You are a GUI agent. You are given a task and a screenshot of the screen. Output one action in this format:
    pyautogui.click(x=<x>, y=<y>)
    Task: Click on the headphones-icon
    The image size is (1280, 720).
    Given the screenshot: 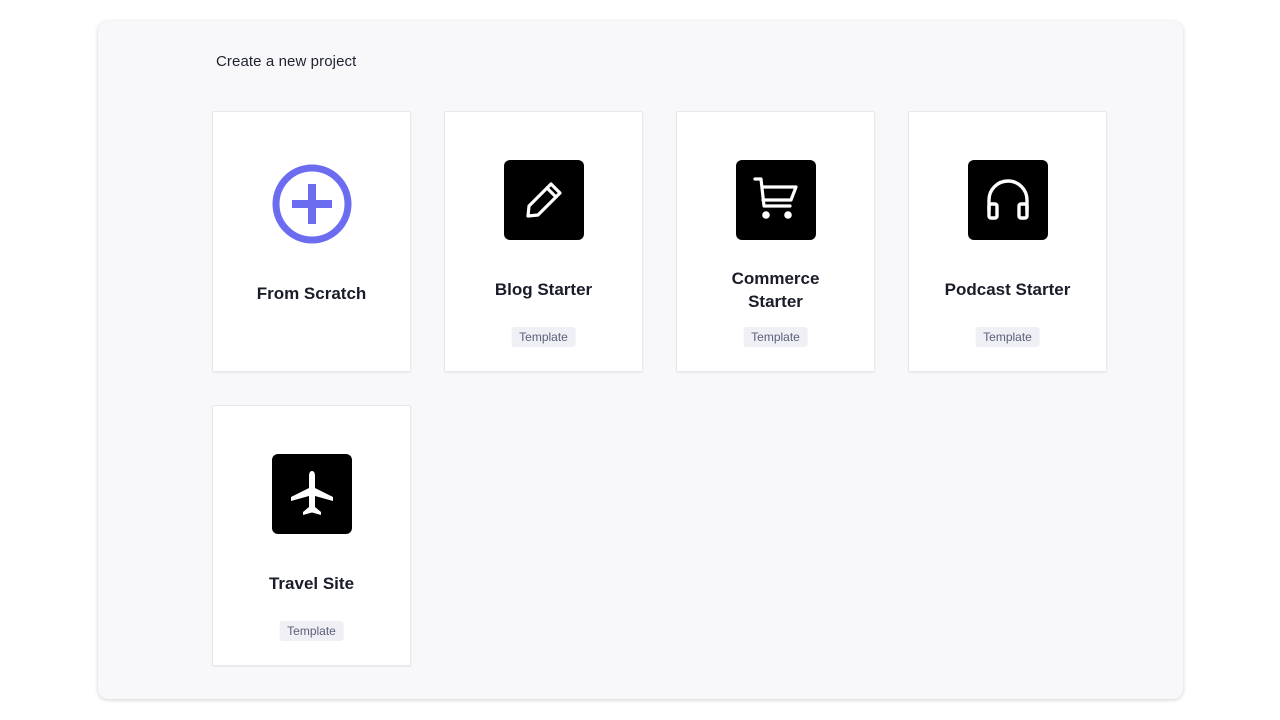 What is the action you would take?
    pyautogui.click(x=1008, y=200)
    